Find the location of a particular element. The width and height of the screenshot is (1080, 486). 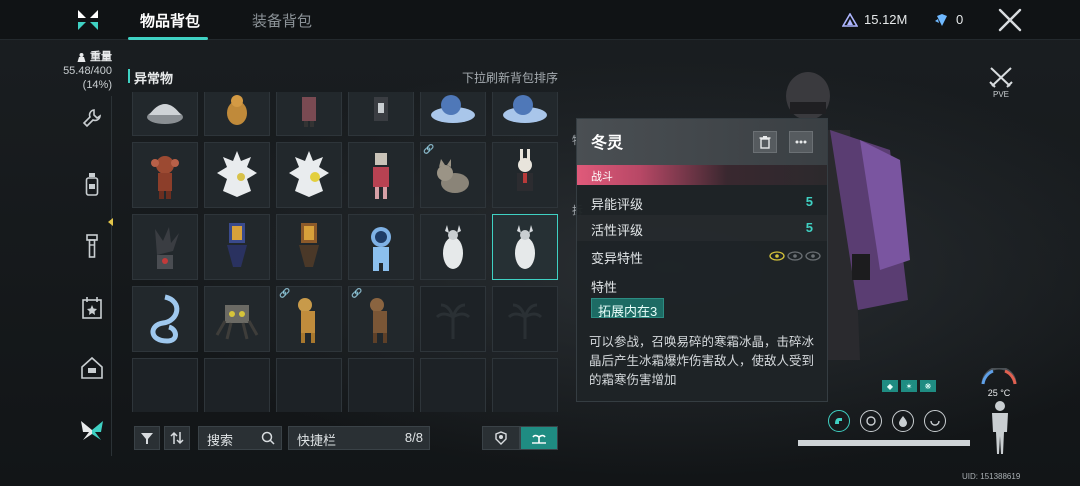

inventory-slot-cat: 🔗 is located at coordinates (453, 175).